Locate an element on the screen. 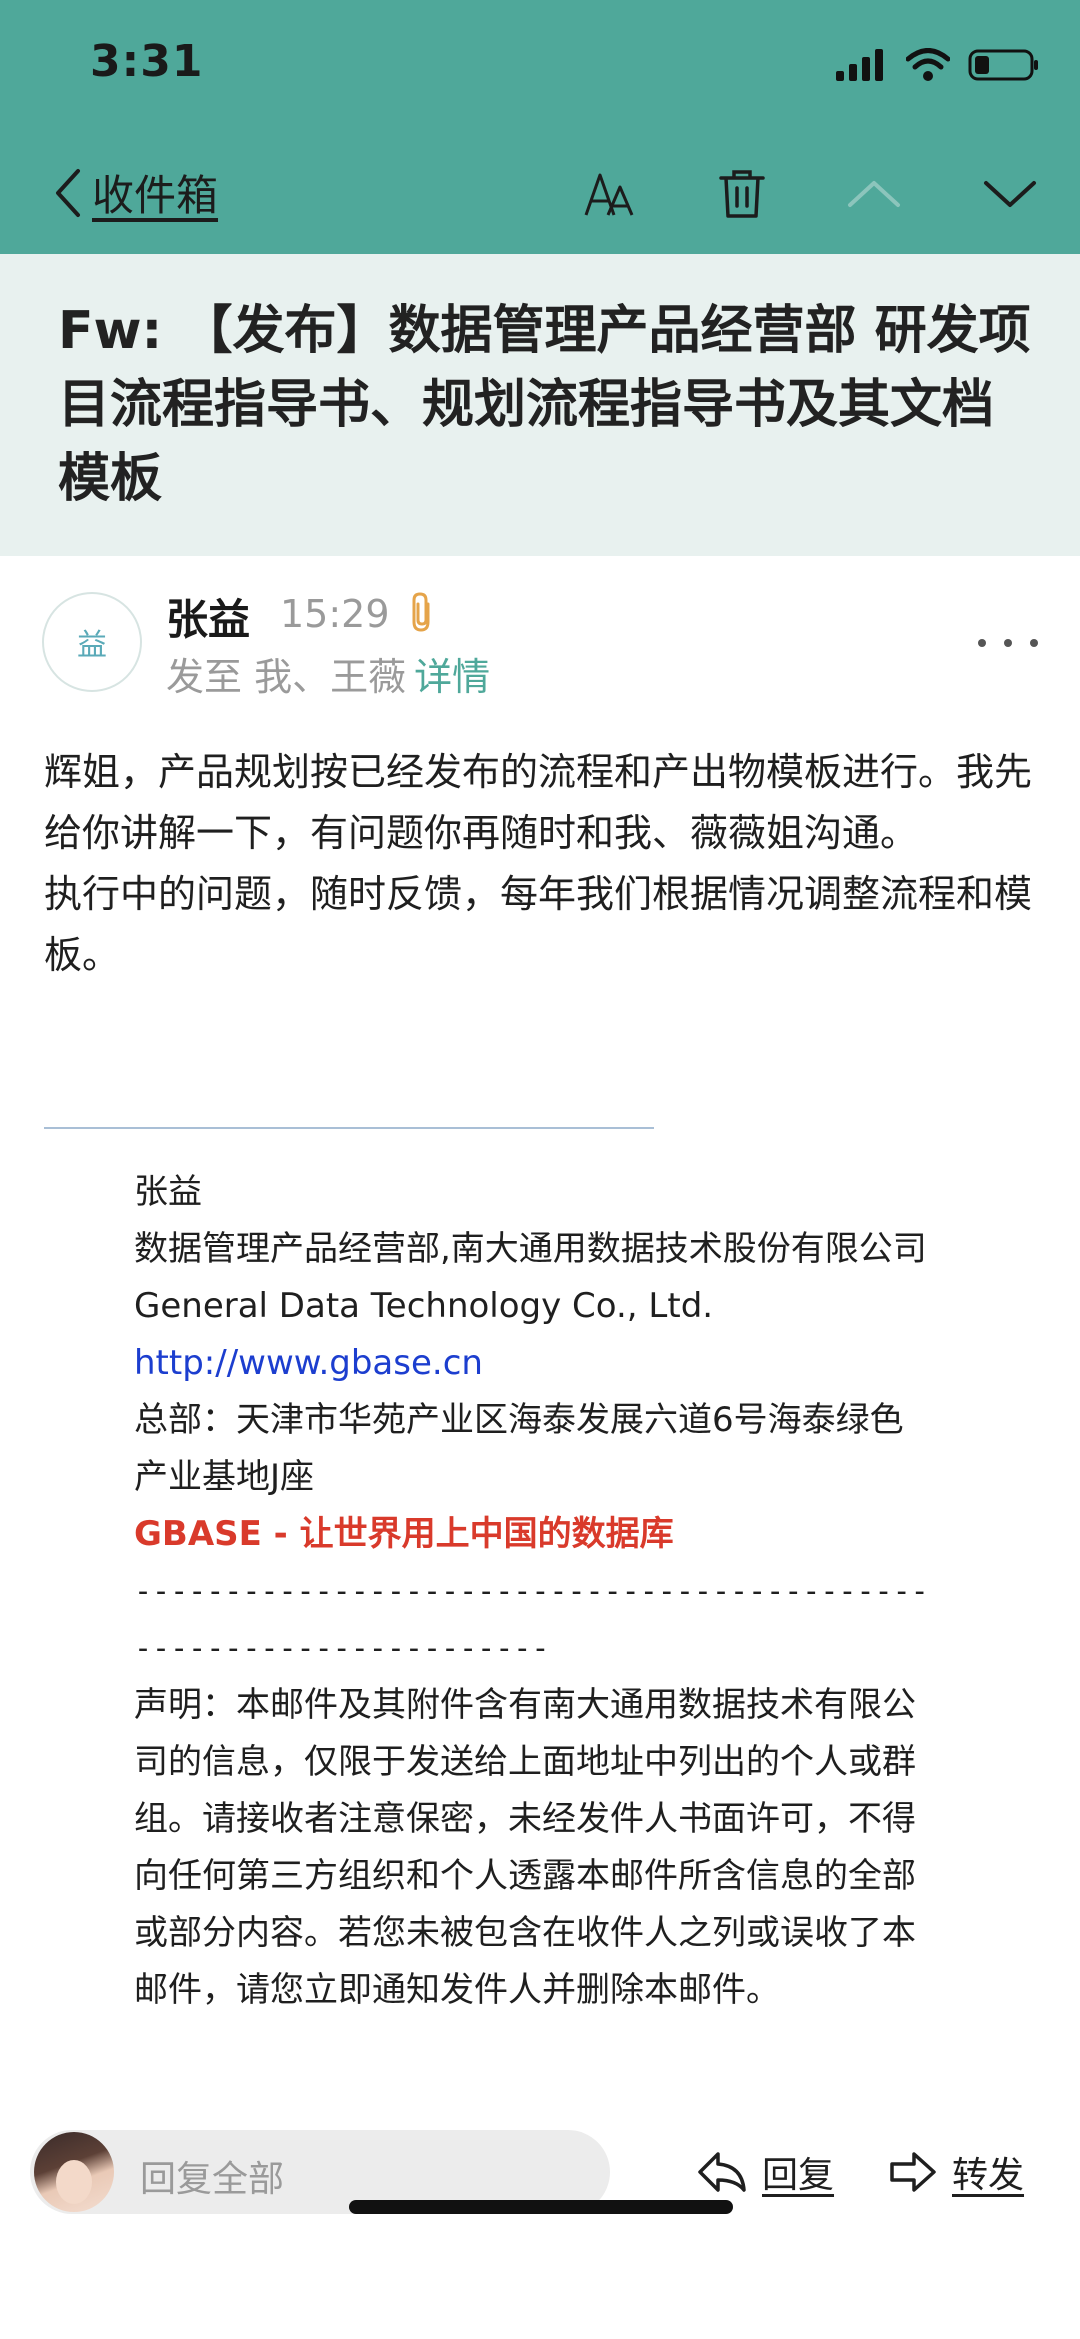 Image resolution: width=1080 pixels, height=2339 pixels. attachment-icon is located at coordinates (422, 612).